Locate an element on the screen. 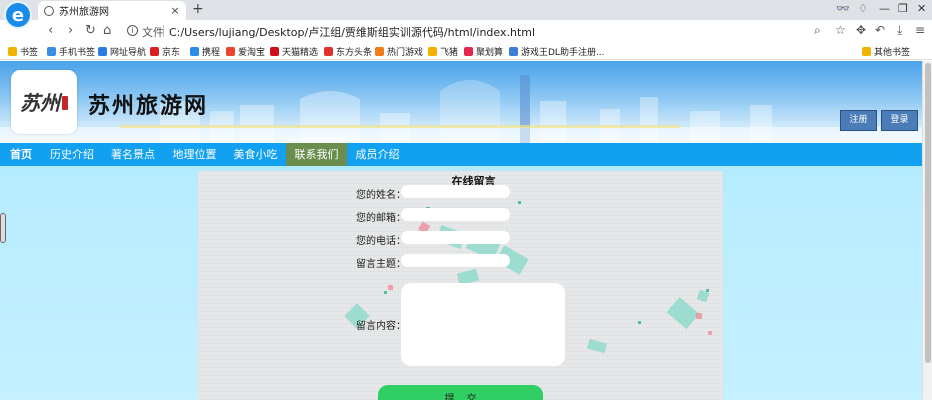 The image size is (932, 400). phone-label: 您的电话： is located at coordinates (381, 241).